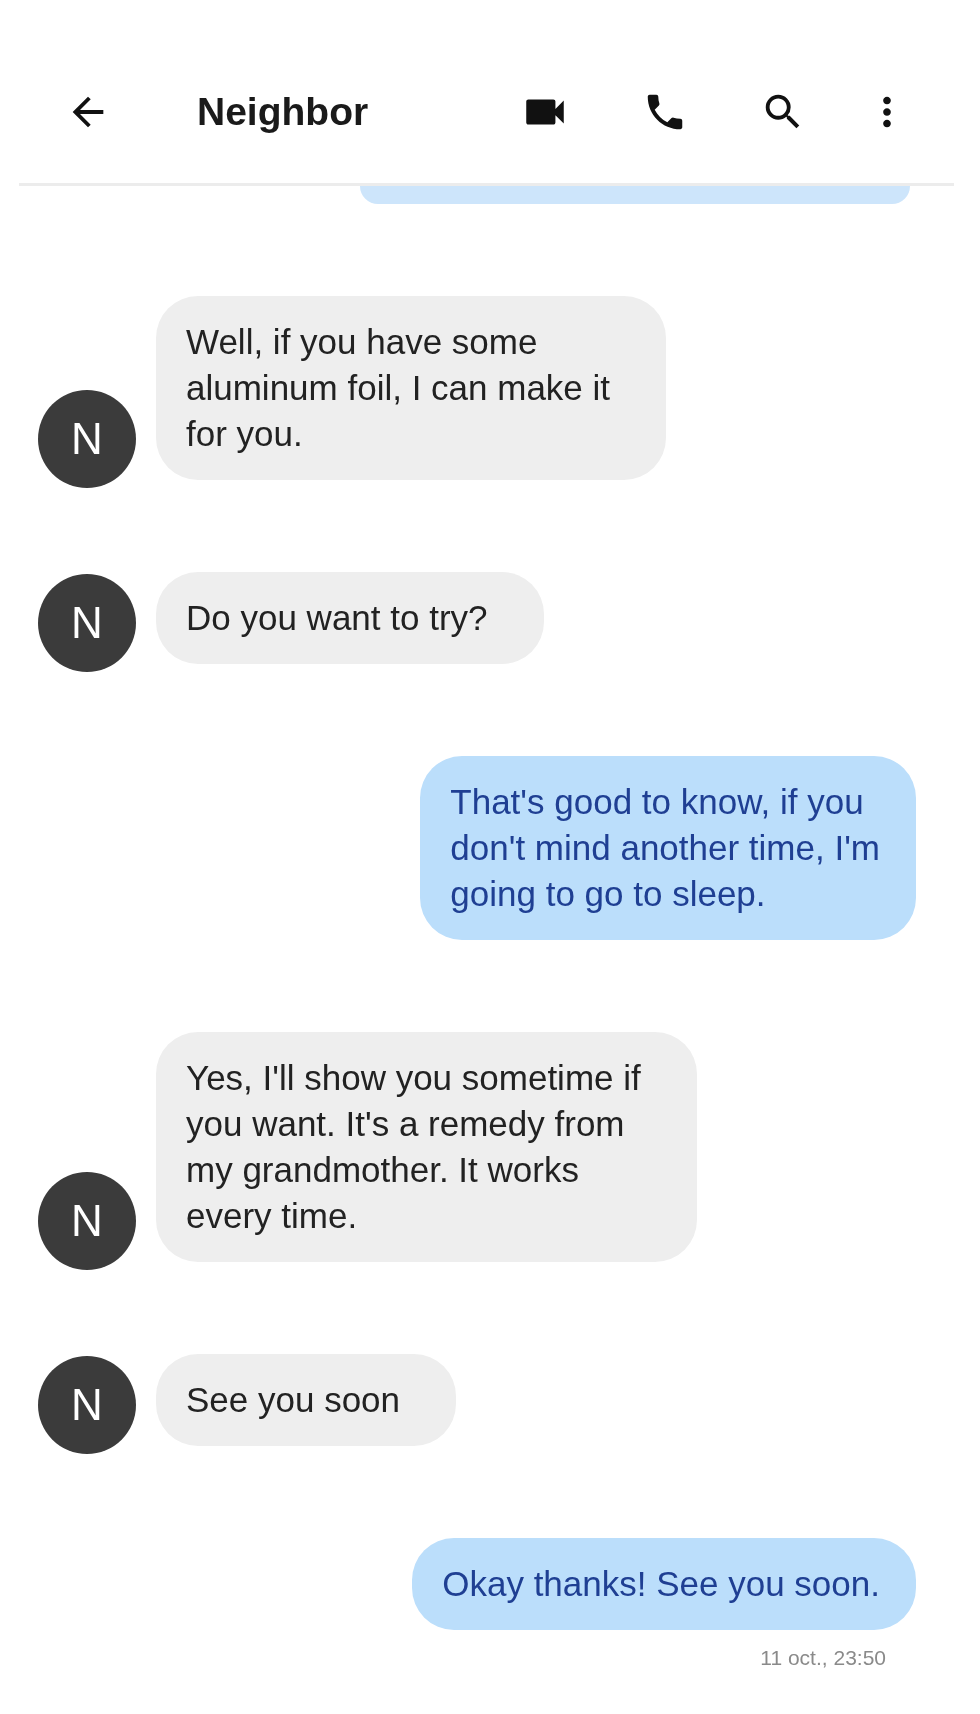  I want to click on message-bubble: Yes, I'll show you sometime if you want. It's a remedy from my grandmother. It works every time., so click(426, 1147).